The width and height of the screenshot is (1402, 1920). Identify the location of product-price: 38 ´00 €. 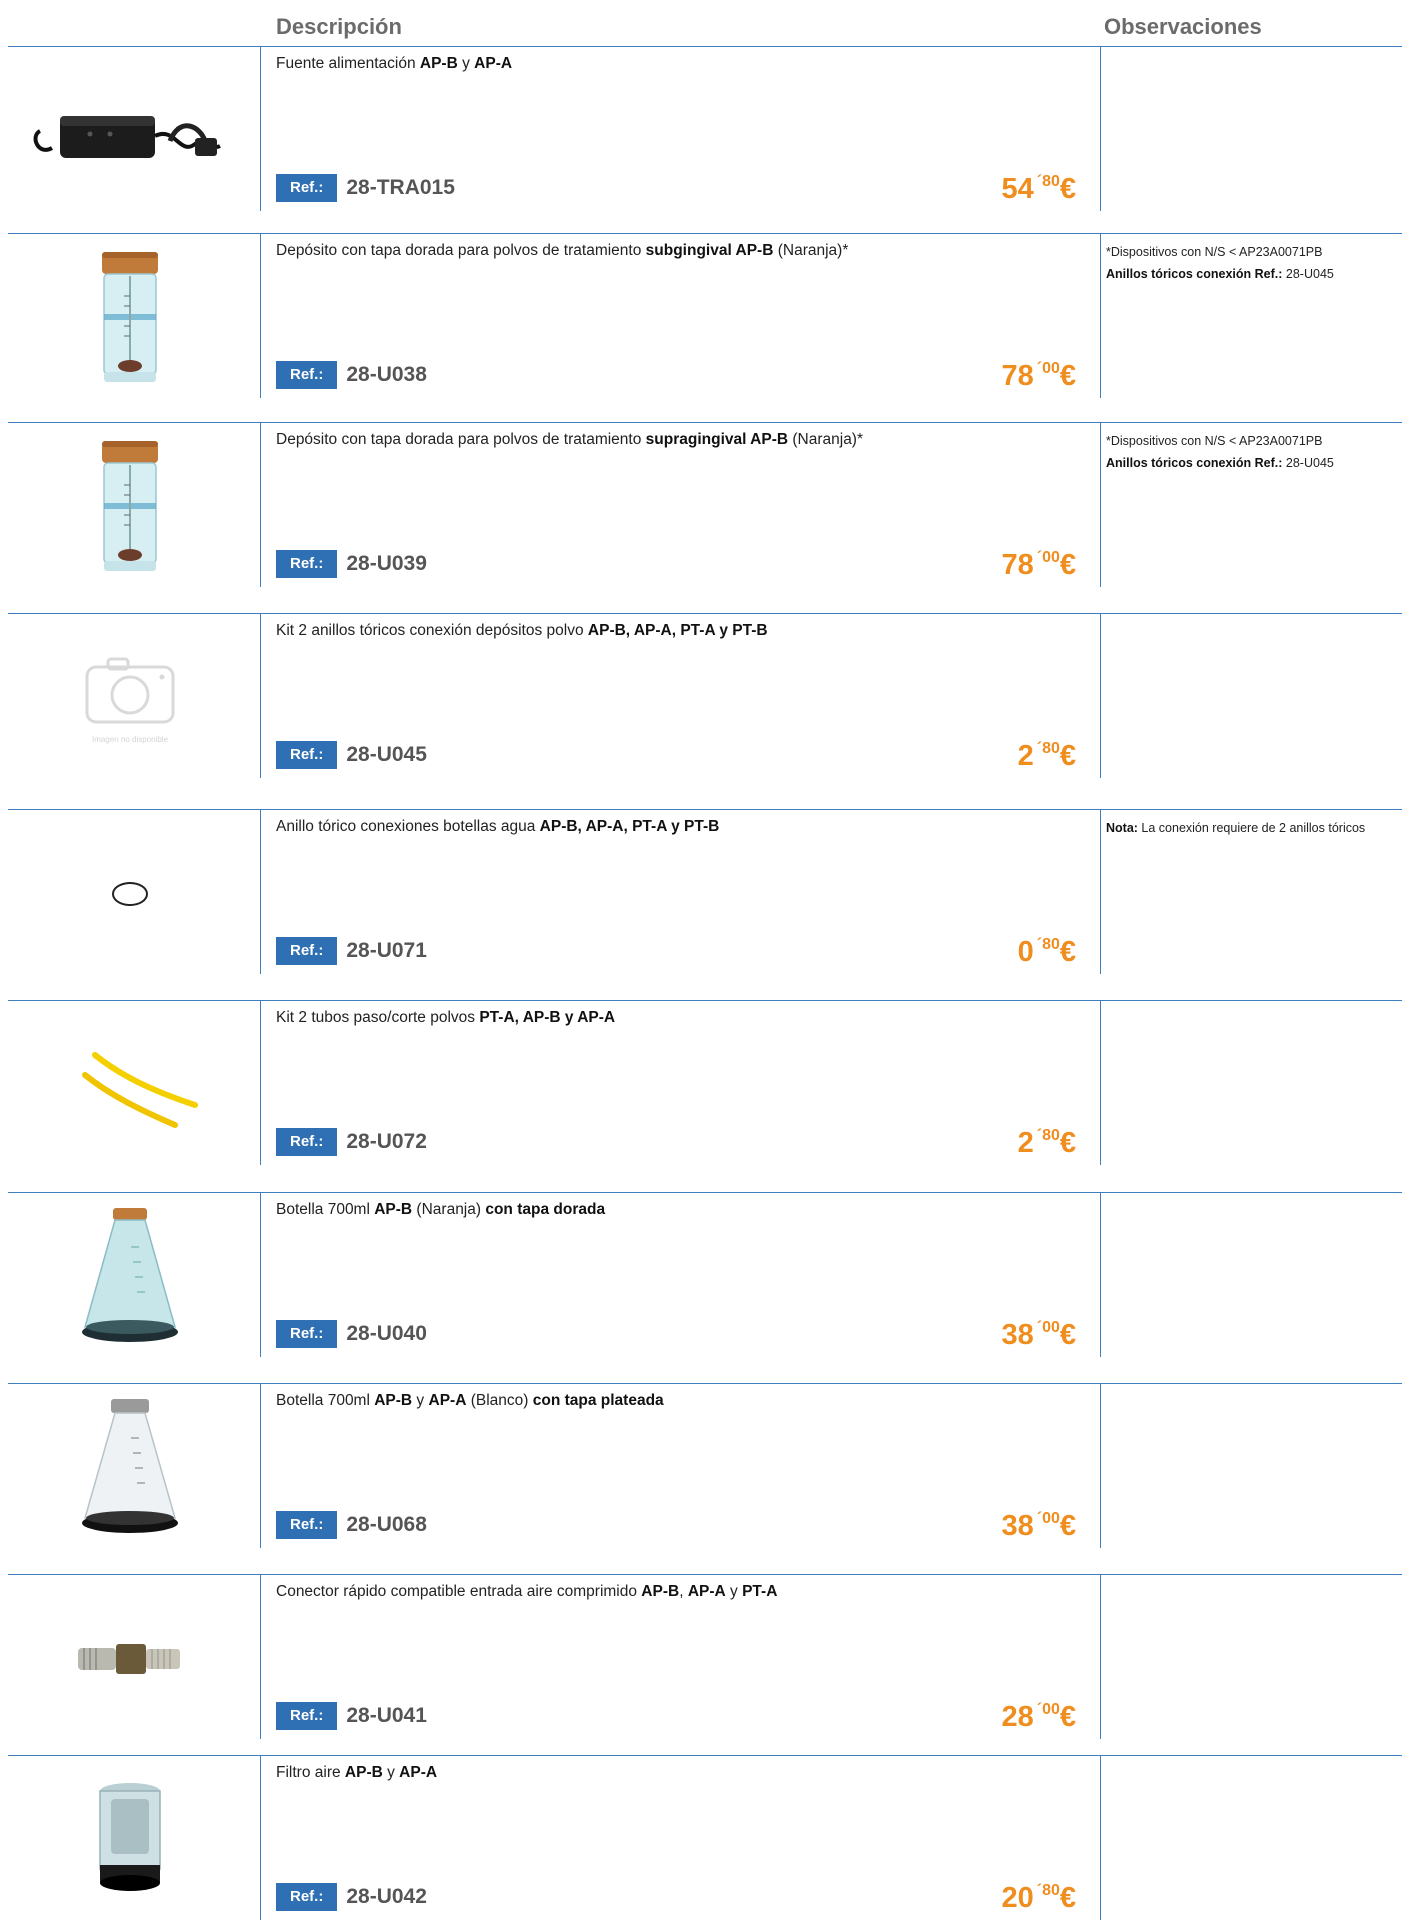
(1038, 1335).